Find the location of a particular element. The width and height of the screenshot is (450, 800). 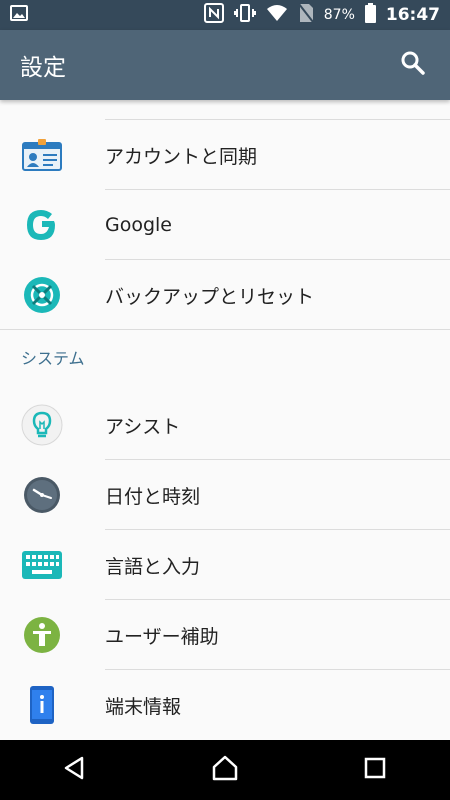

no-sim-icon is located at coordinates (305, 15).